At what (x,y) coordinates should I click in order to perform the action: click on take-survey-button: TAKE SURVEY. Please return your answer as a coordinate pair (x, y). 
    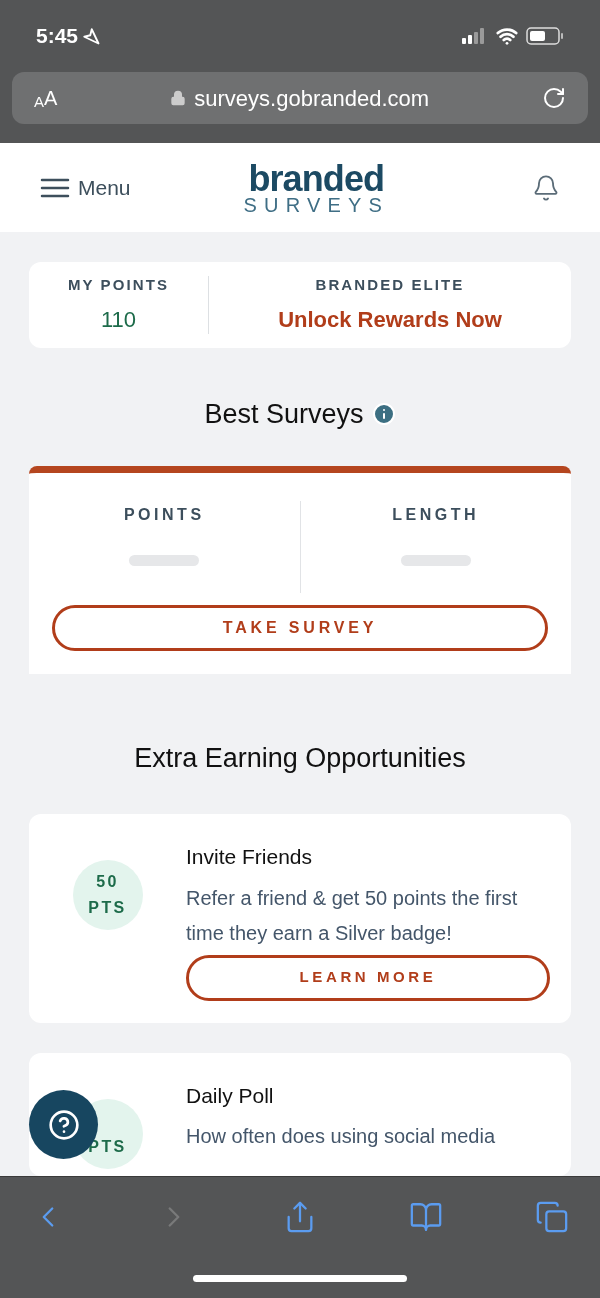
    Looking at the image, I should click on (300, 627).